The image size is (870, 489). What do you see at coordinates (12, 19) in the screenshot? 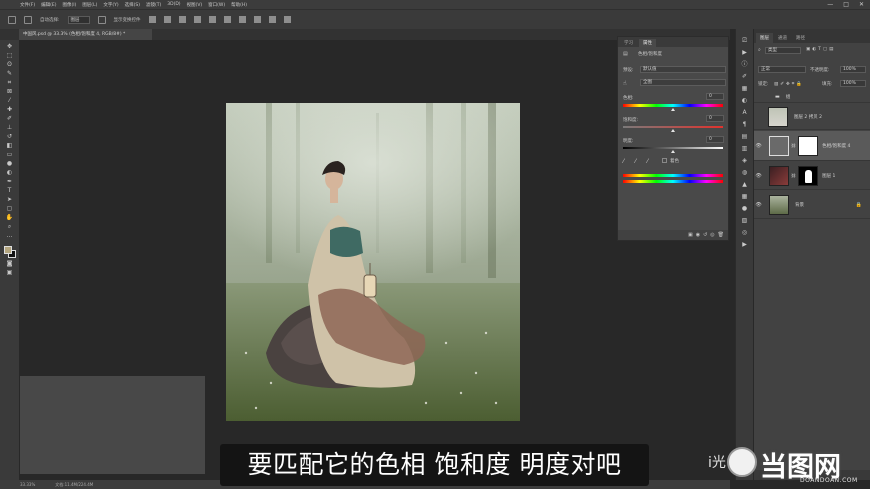
I see `move-tool-icon` at bounding box center [12, 19].